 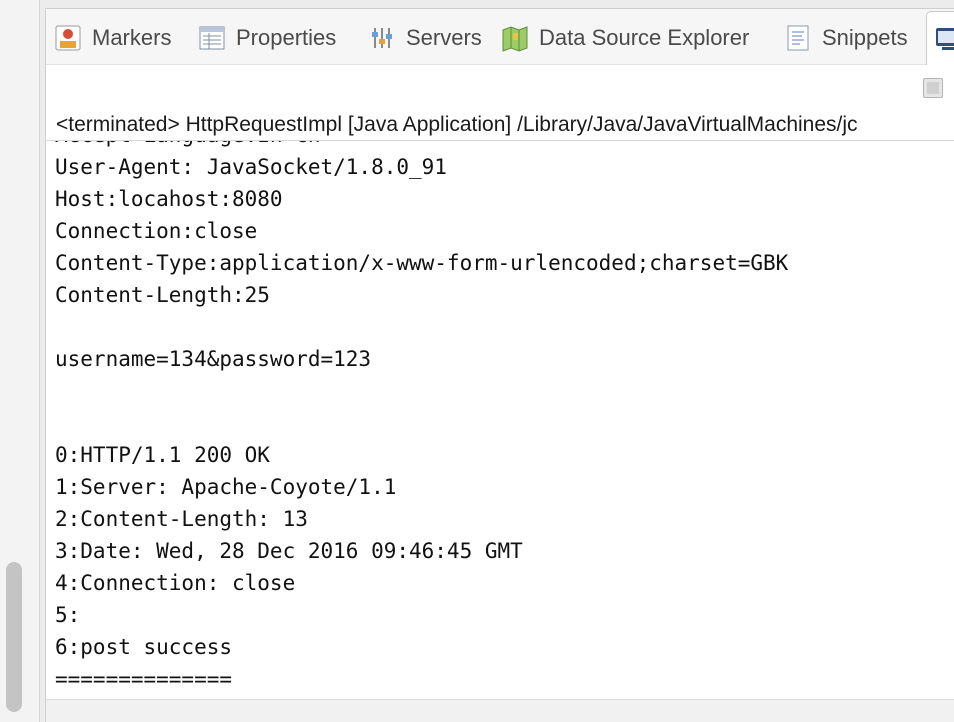 I want to click on tab-properties: Properties, so click(x=267, y=38).